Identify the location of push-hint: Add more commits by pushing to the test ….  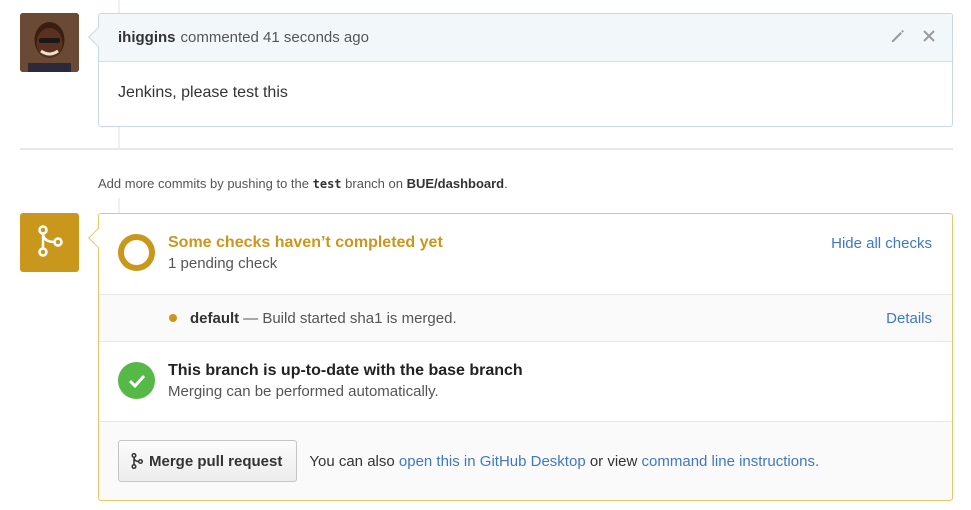
(303, 183).